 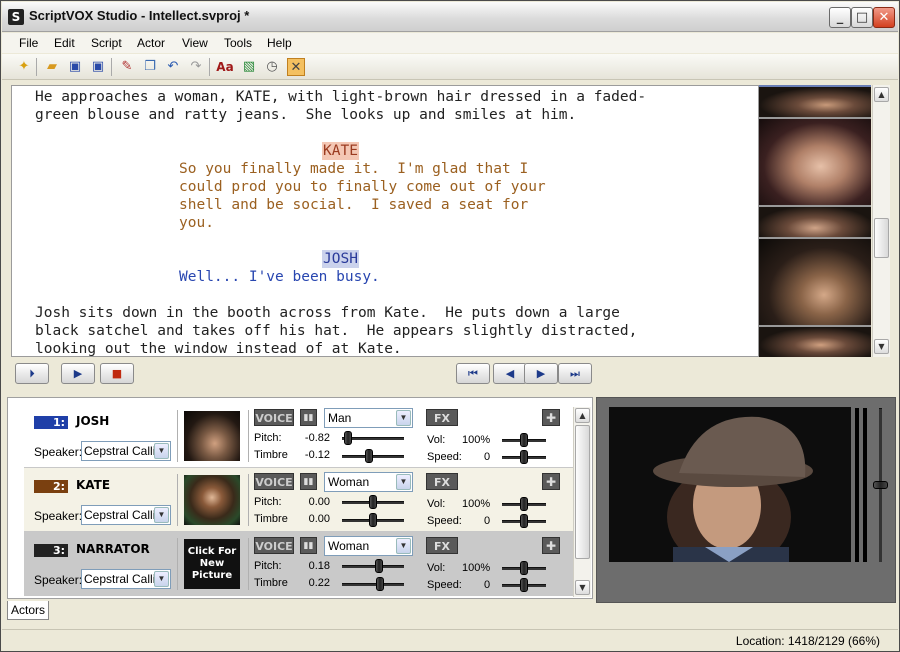 What do you see at coordinates (815, 221) in the screenshot?
I see `actor-photo-strip` at bounding box center [815, 221].